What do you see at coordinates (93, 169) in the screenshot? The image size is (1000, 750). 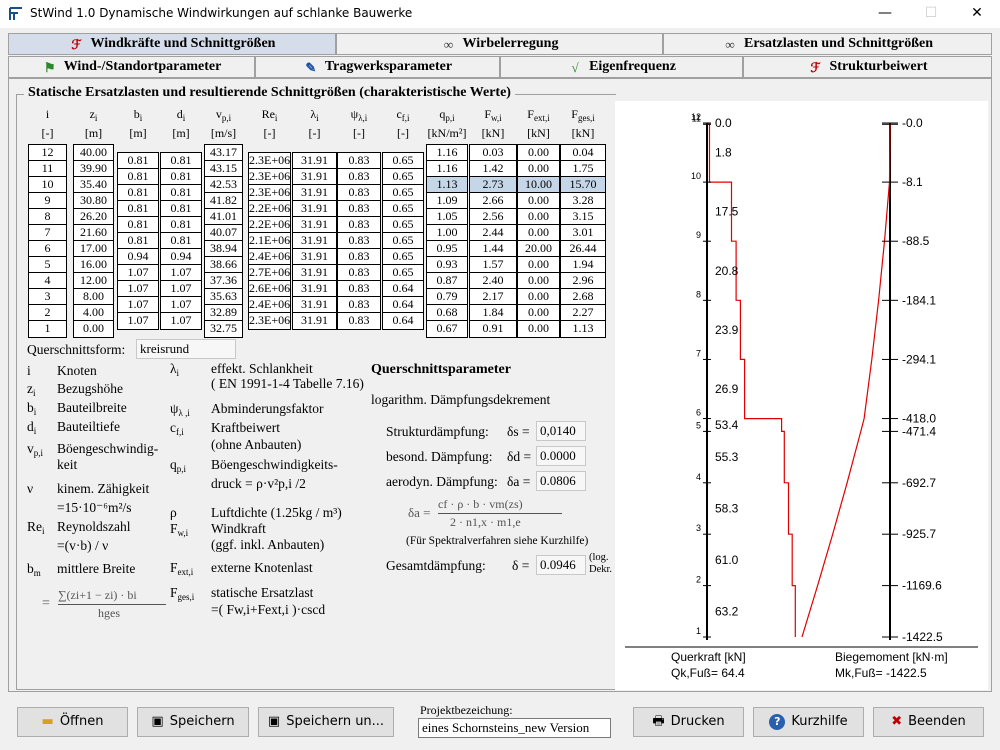 I see `table-cell: 39.90` at bounding box center [93, 169].